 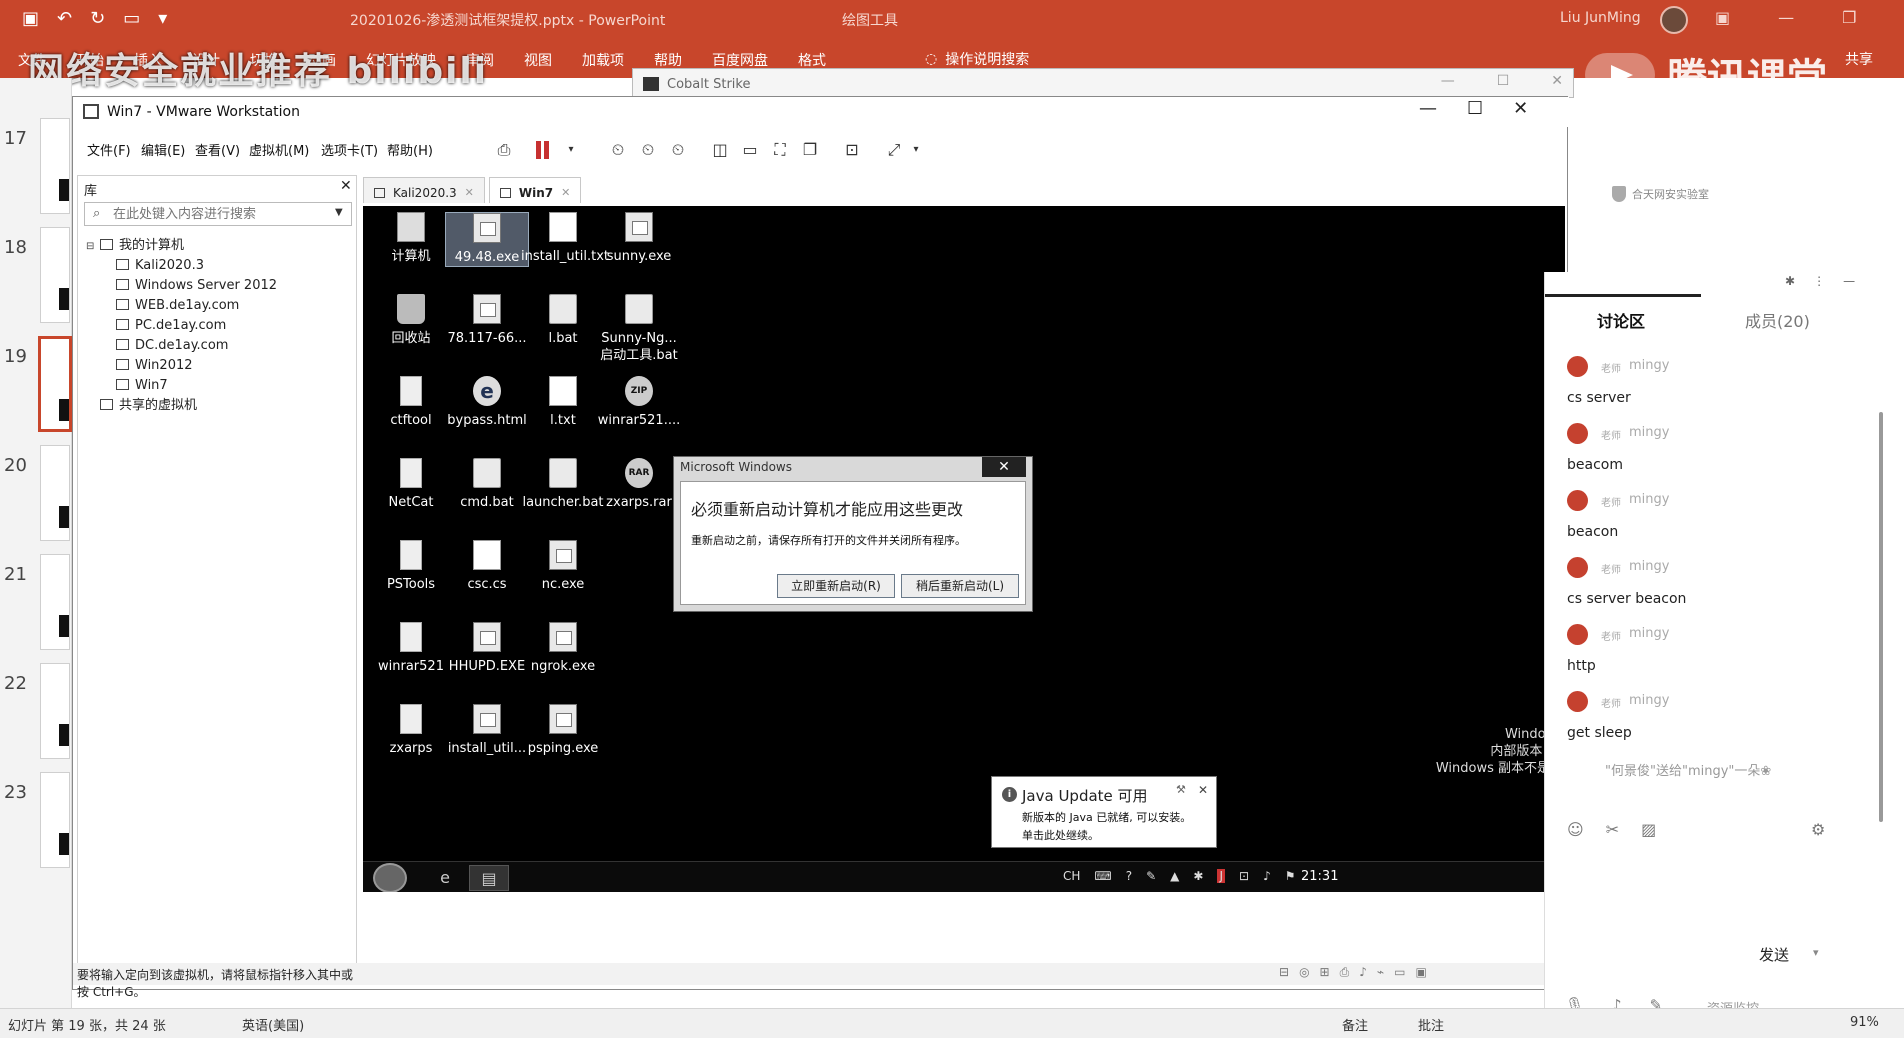 I want to click on desktop-icon: psping.exe, so click(x=563, y=730).